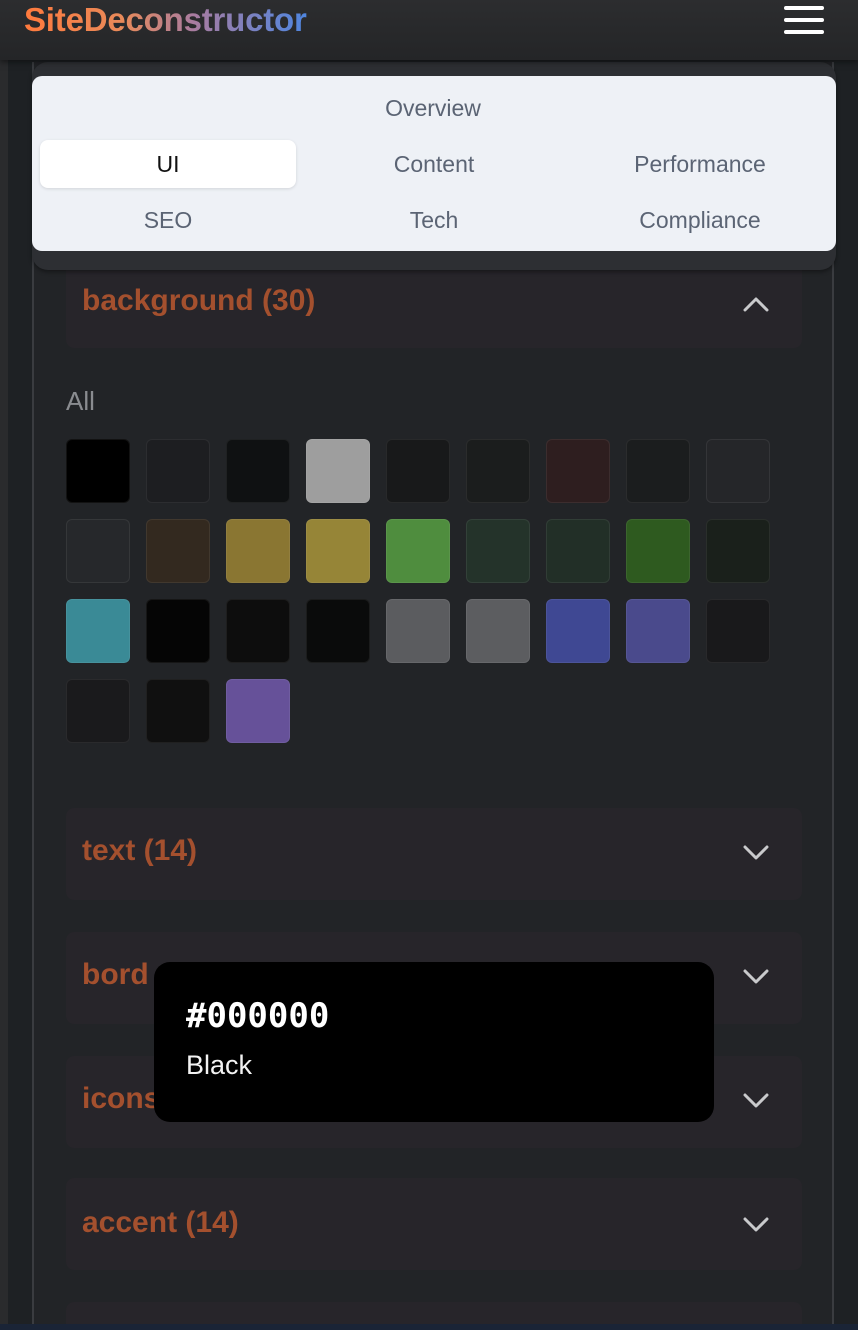 The width and height of the screenshot is (858, 1330). I want to click on tab-content: Content, so click(434, 164).